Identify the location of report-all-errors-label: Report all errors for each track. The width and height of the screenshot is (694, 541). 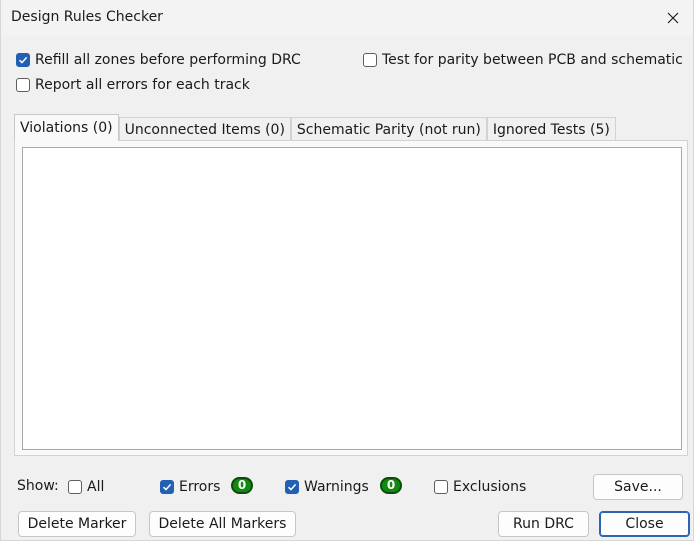
(142, 85).